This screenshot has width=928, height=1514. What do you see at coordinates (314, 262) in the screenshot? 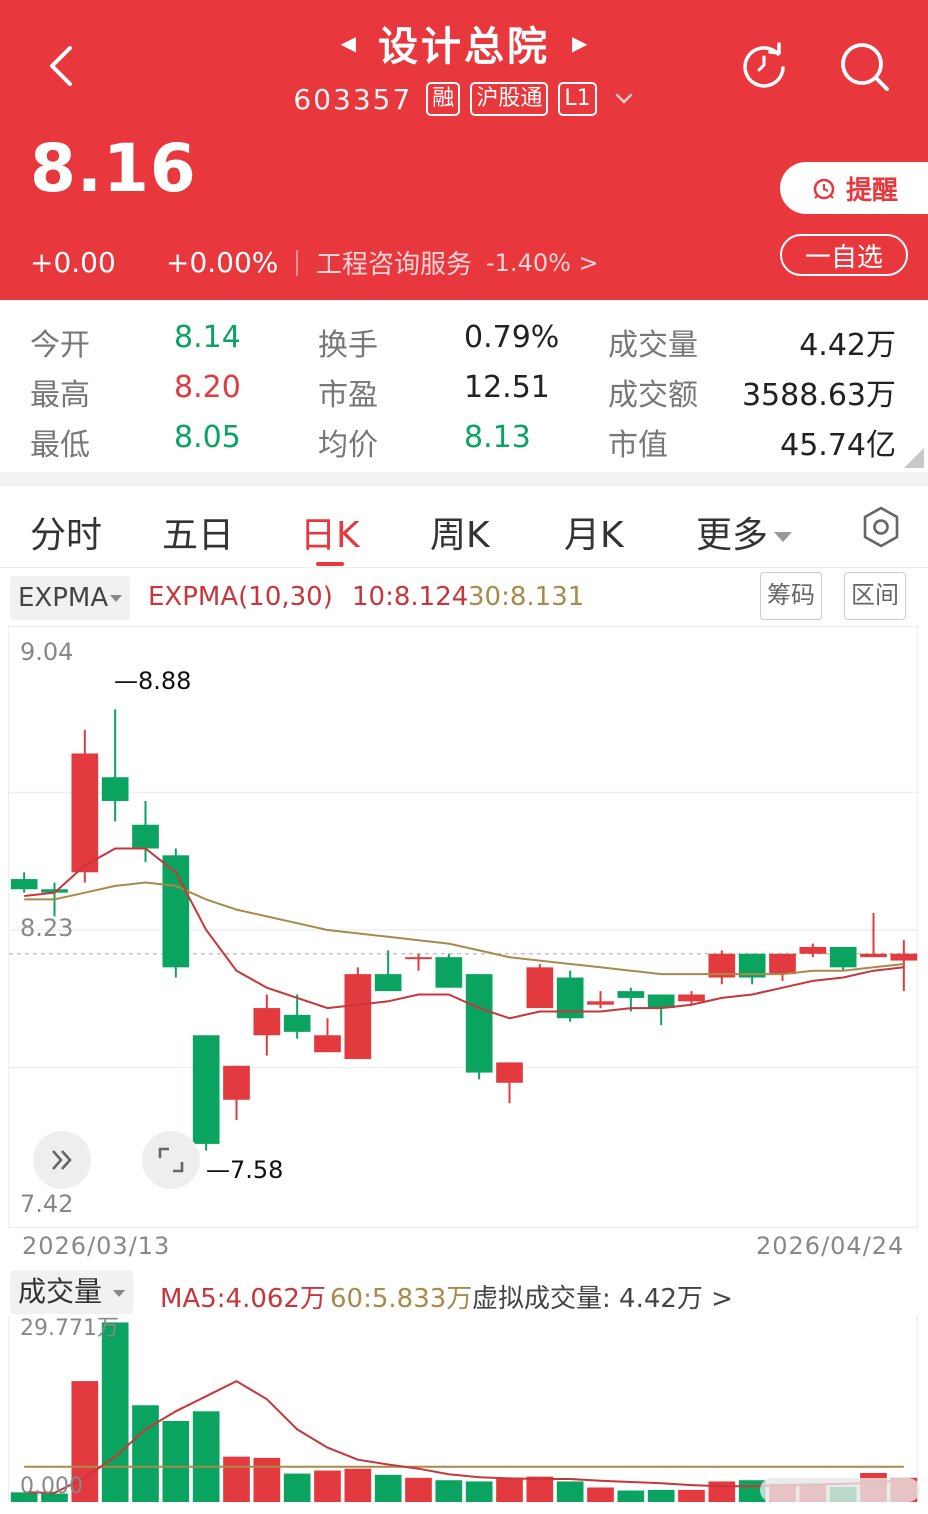
I see `change-row: +0.00 +0.00% 工程咨询服务 -1.40% >` at bounding box center [314, 262].